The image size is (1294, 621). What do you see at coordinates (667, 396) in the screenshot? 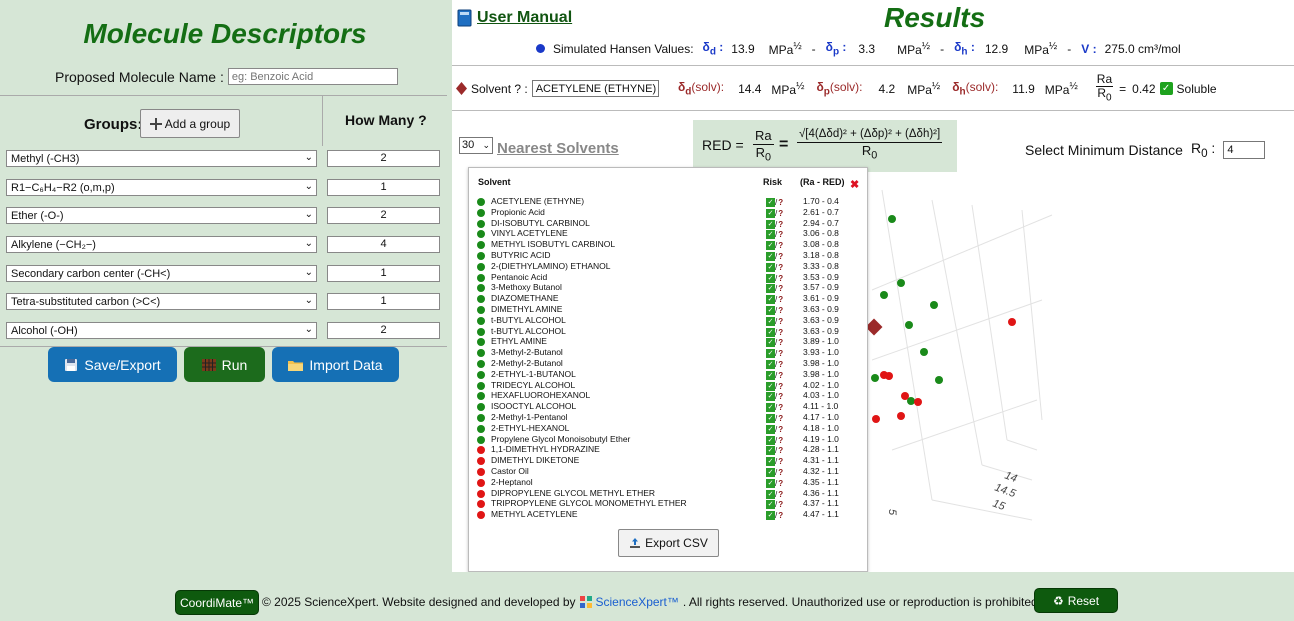
I see `table-row: HEXAFLUOROHEXANOL ✓ /? 4.03 - 1.0` at bounding box center [667, 396].